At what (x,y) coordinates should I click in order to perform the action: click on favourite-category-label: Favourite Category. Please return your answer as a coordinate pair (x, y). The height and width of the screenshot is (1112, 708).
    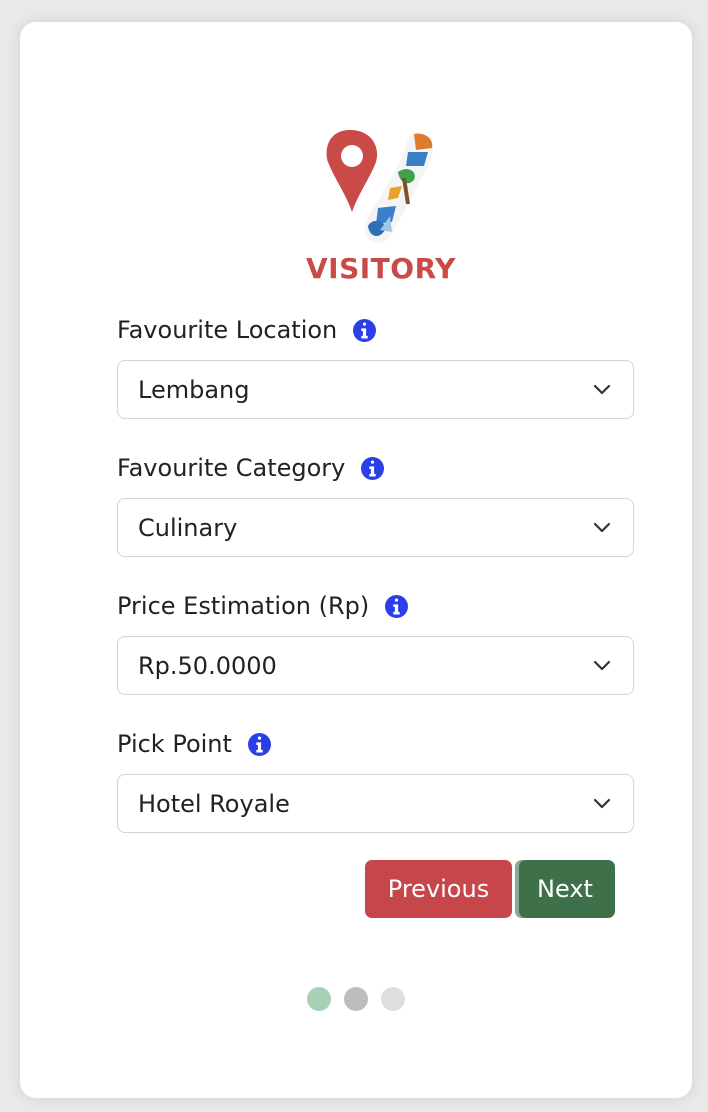
    Looking at the image, I should click on (251, 468).